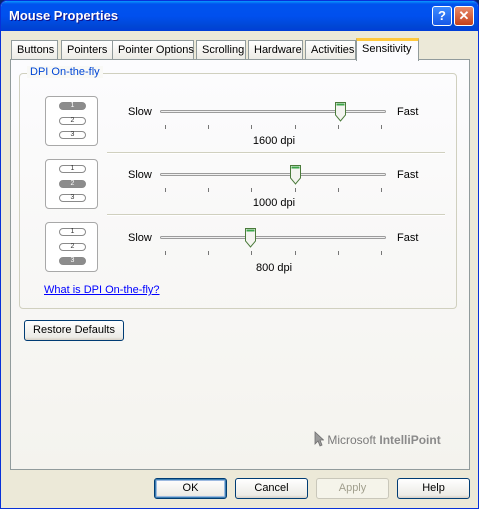 This screenshot has width=479, height=509. Describe the element at coordinates (410, 440) in the screenshot. I see `brand-product: IntelliPoint` at that location.